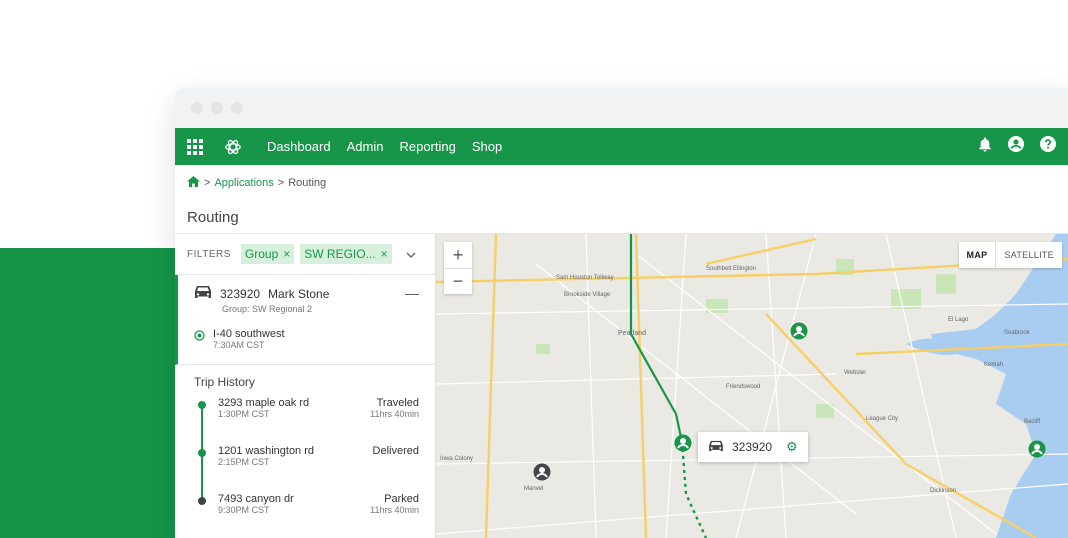 This screenshot has width=1068, height=538. What do you see at coordinates (397, 403) in the screenshot?
I see `history-status: Traveled` at bounding box center [397, 403].